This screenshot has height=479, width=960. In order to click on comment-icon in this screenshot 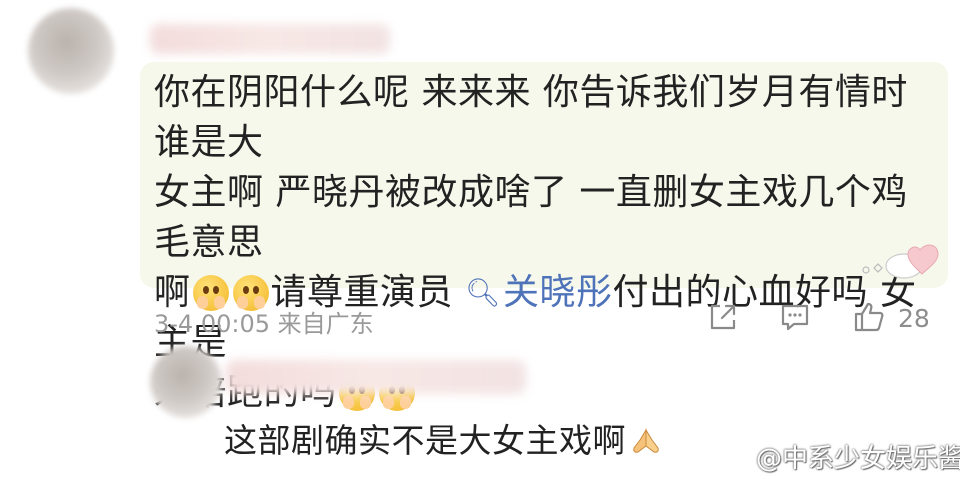, I will do `click(795, 317)`.